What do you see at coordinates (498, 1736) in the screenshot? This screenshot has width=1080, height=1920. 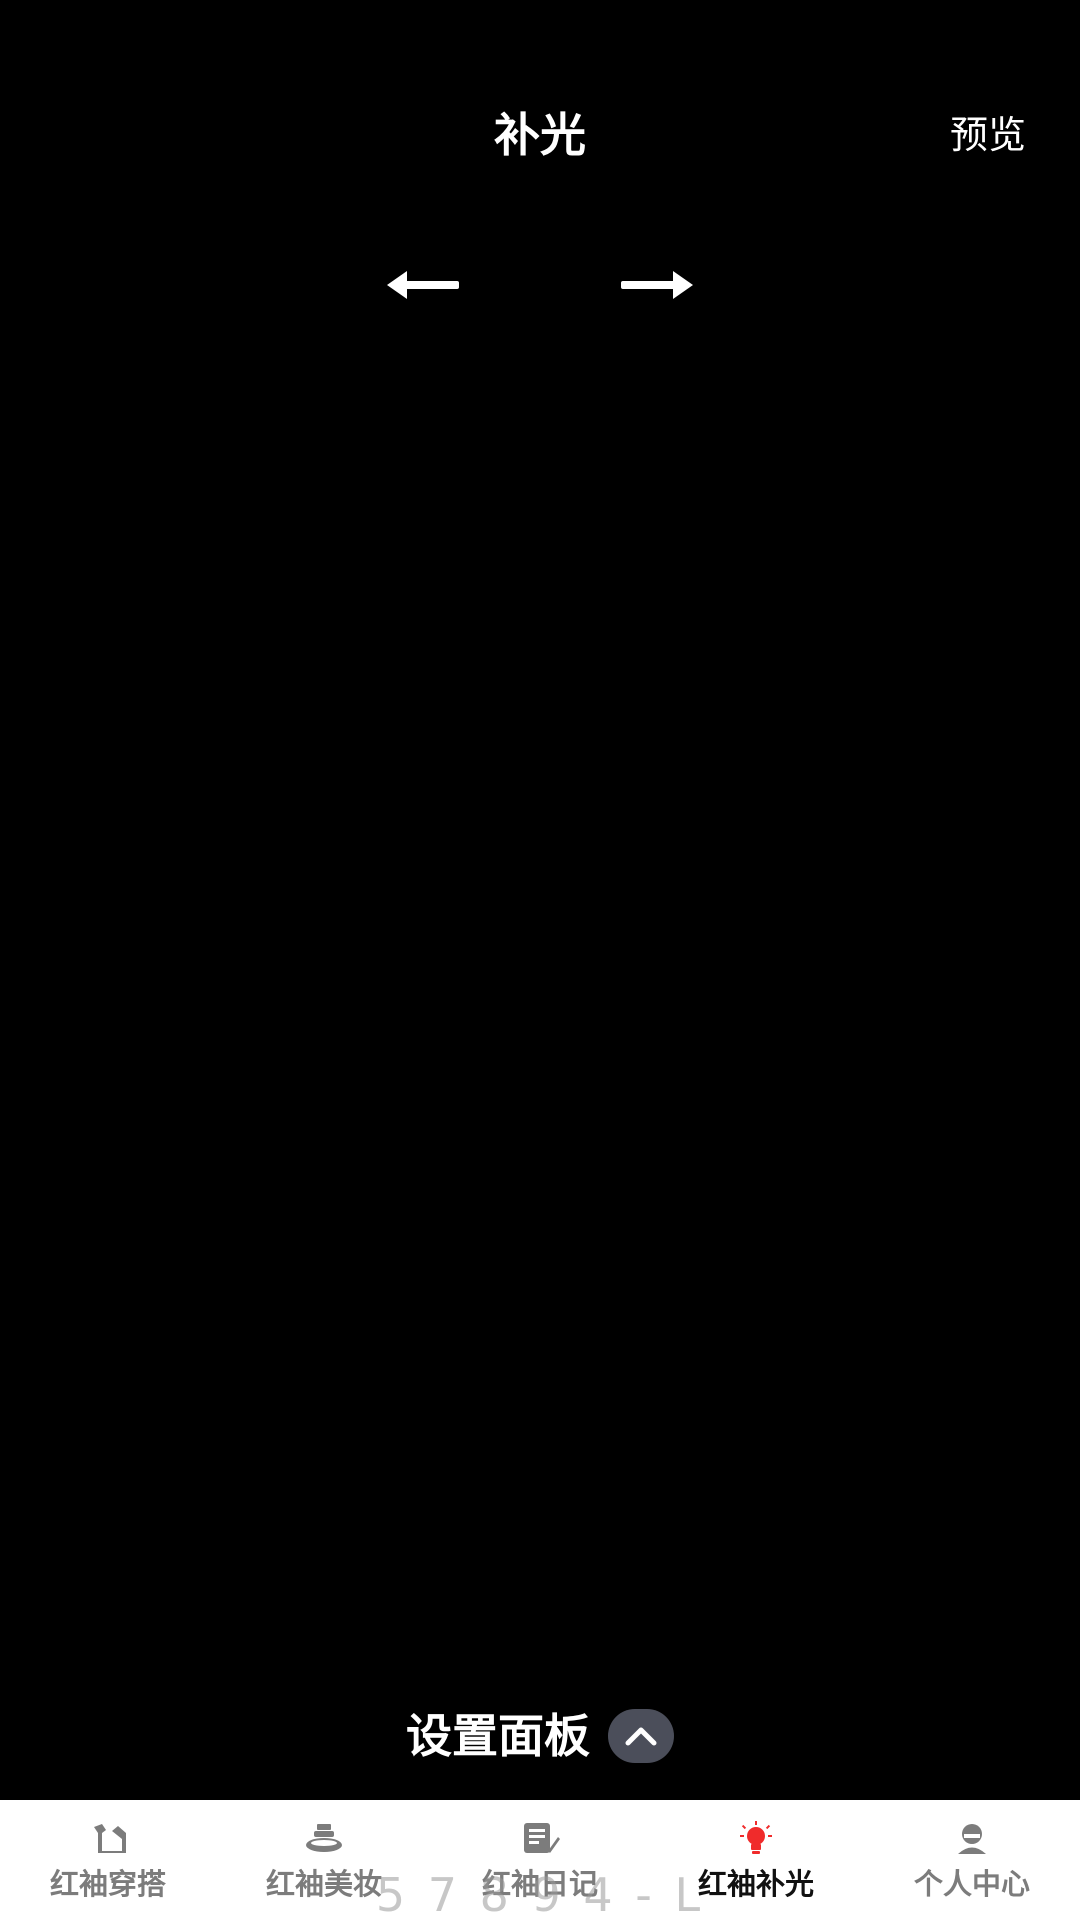 I see `settings-panel-label: 设置面板` at bounding box center [498, 1736].